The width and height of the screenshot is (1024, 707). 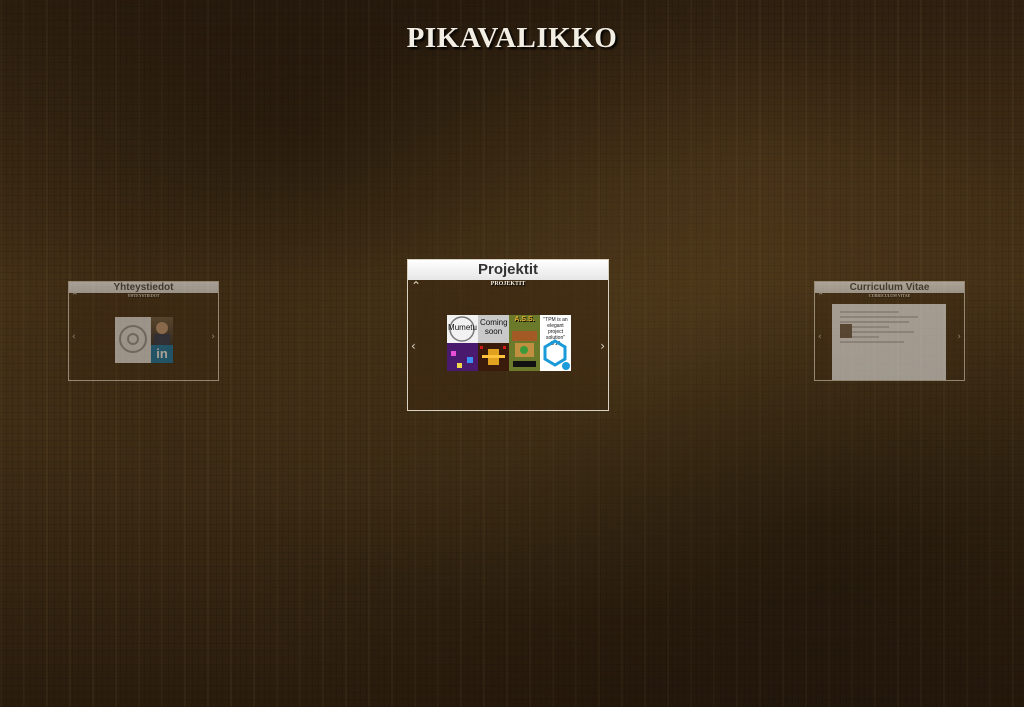 I want to click on card-curriculum-vitae: Curriculum Vitae CURRICULUM VITAE ⌃ ‹ ›, so click(x=889, y=331).